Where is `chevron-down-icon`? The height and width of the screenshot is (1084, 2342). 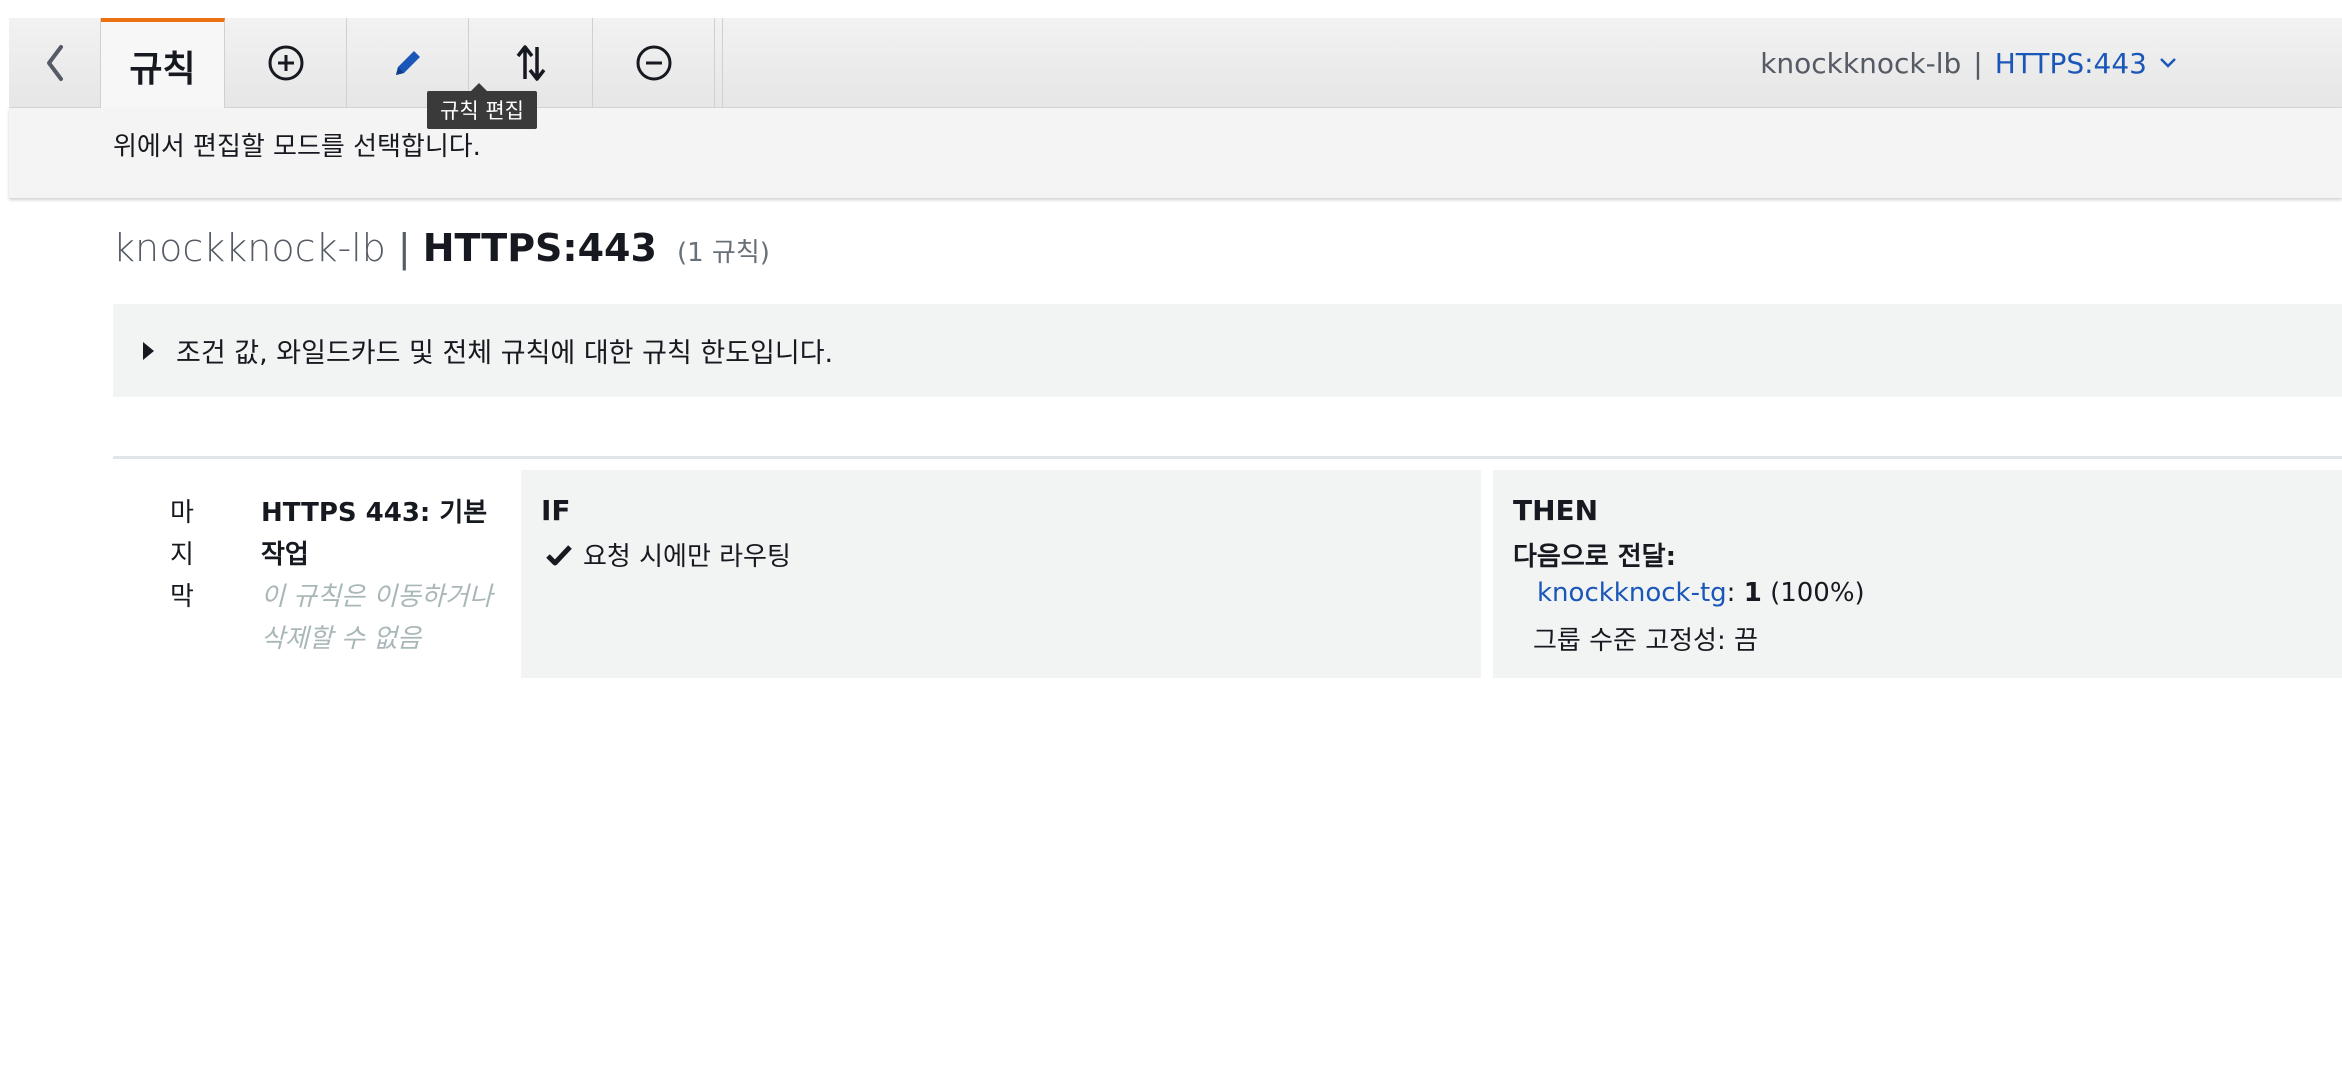
chevron-down-icon is located at coordinates (2168, 63).